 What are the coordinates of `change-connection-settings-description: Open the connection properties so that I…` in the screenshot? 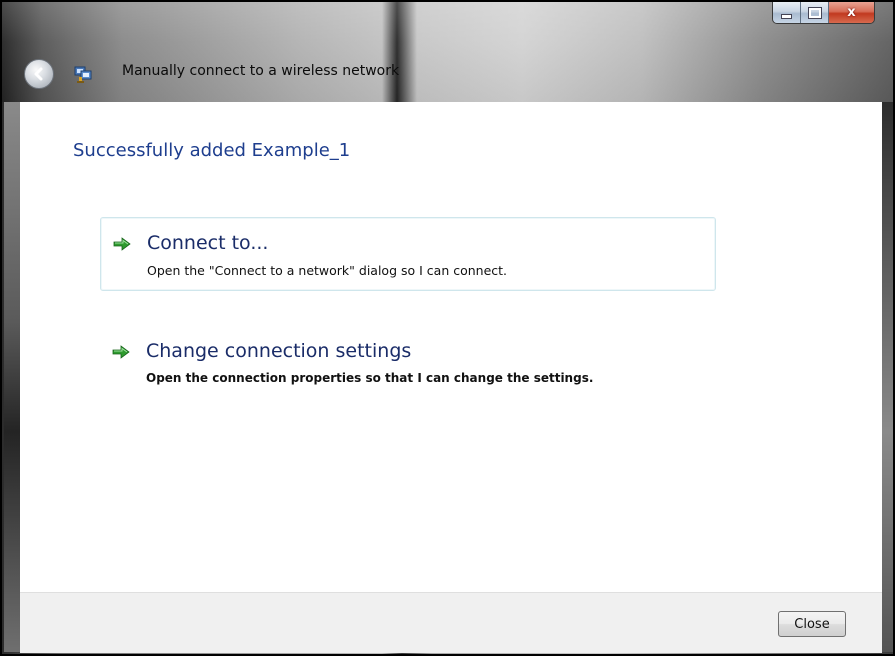 It's located at (370, 378).